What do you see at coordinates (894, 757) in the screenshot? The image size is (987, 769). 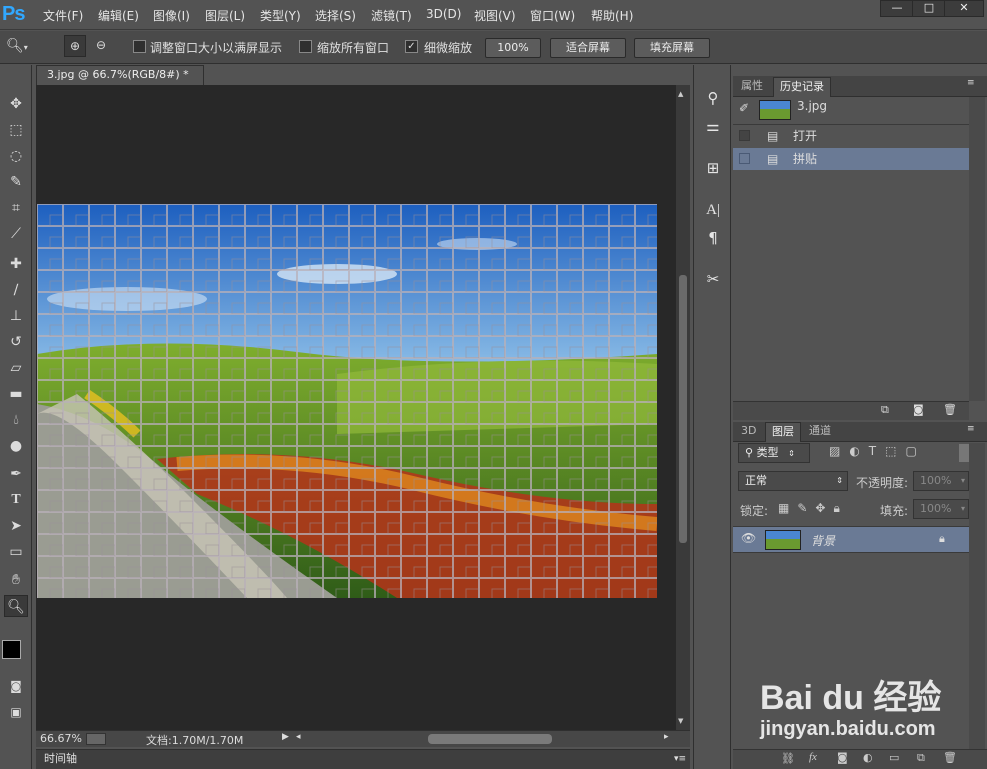 I see `new-group-icon: ▭` at bounding box center [894, 757].